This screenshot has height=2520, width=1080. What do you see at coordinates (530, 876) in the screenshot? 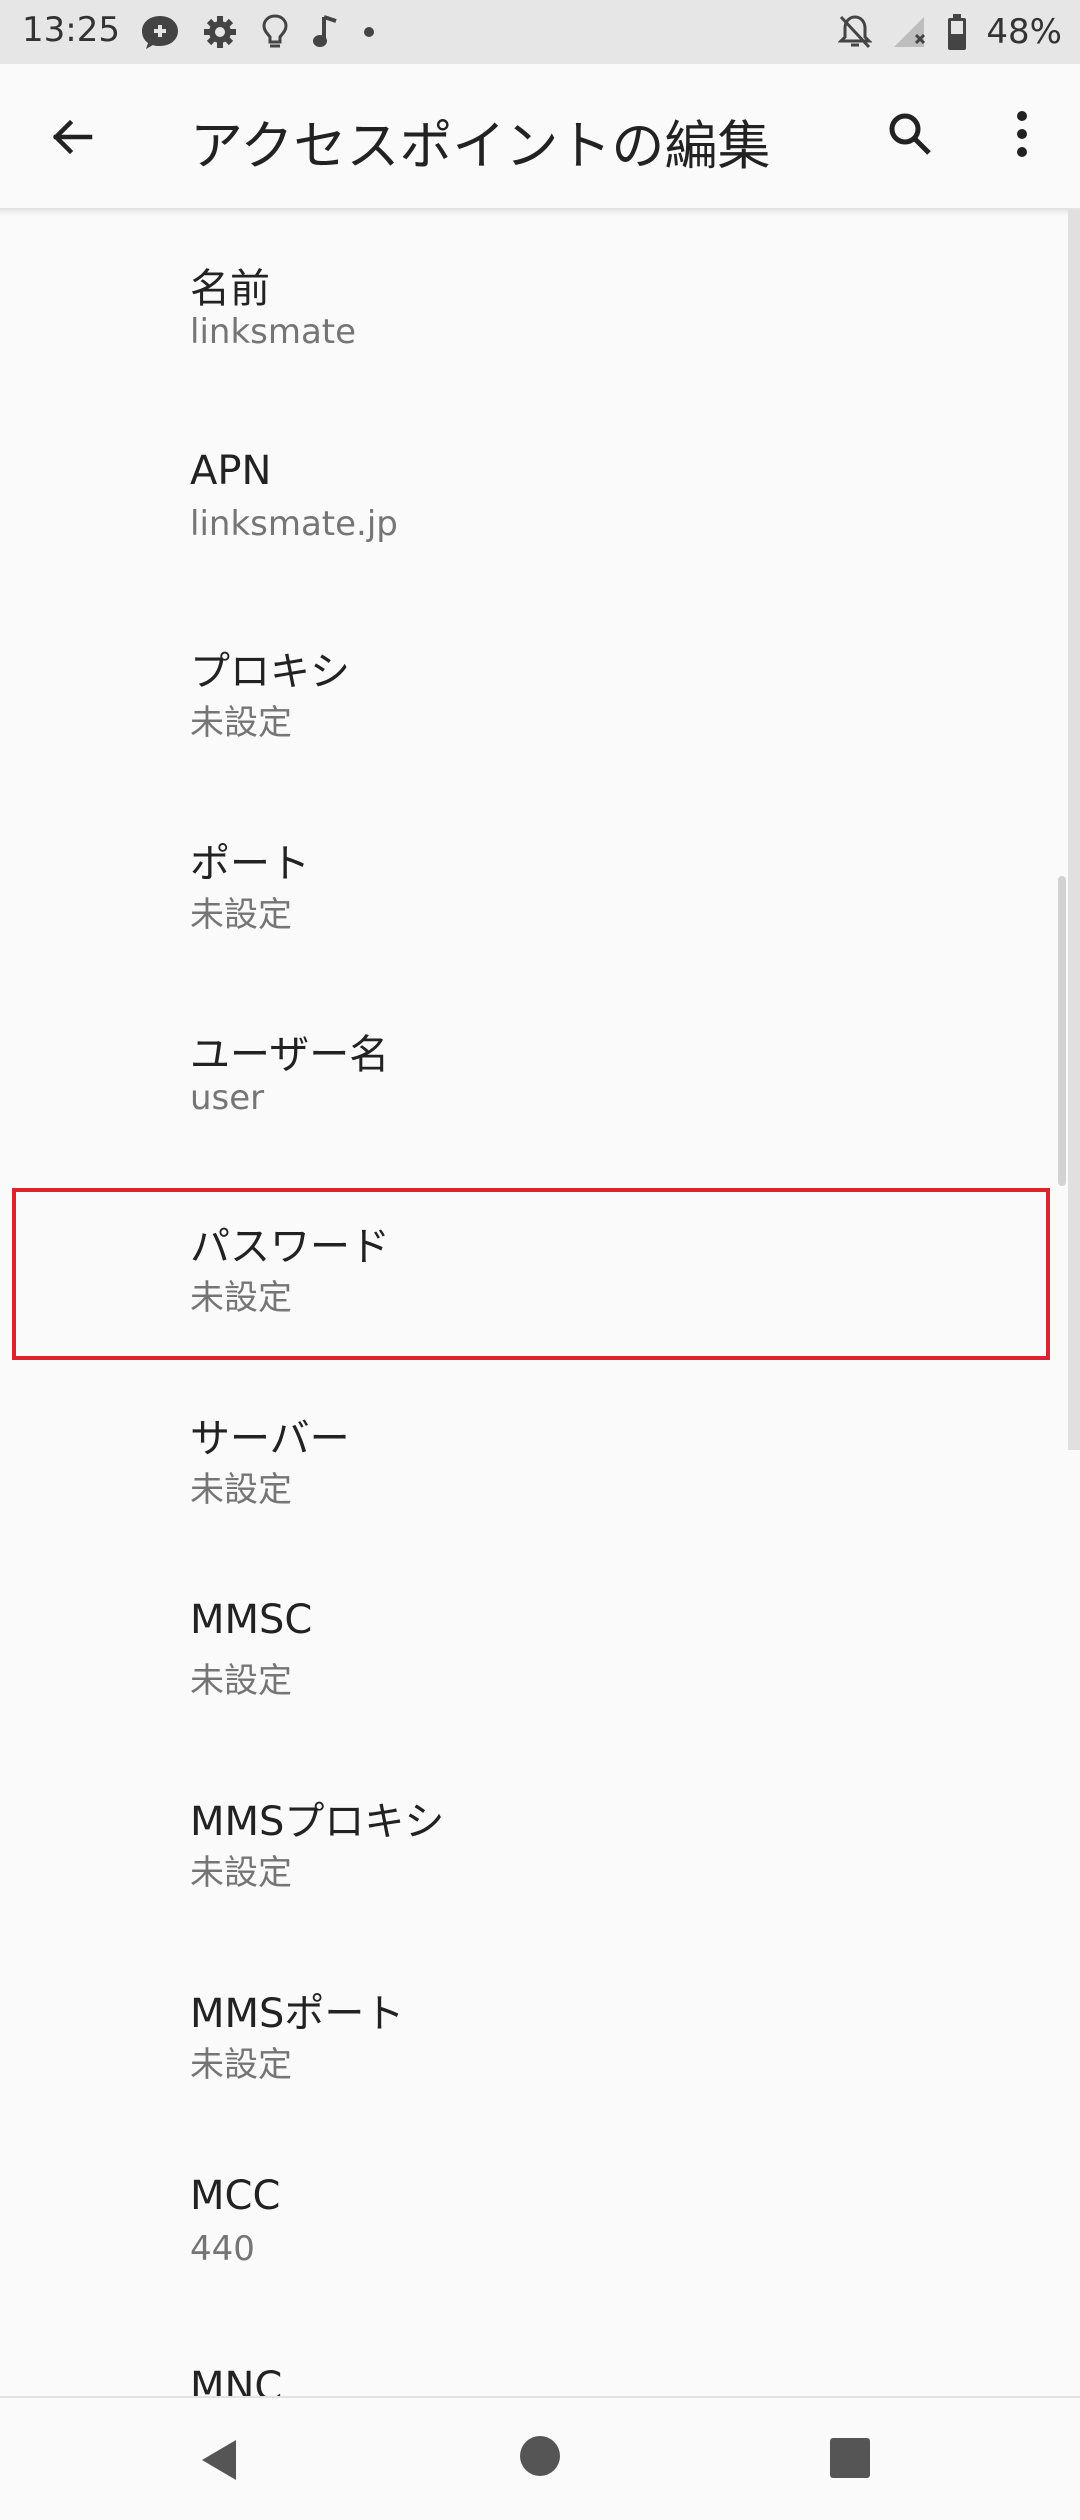
I see `setting-port: ポート 未設定` at bounding box center [530, 876].